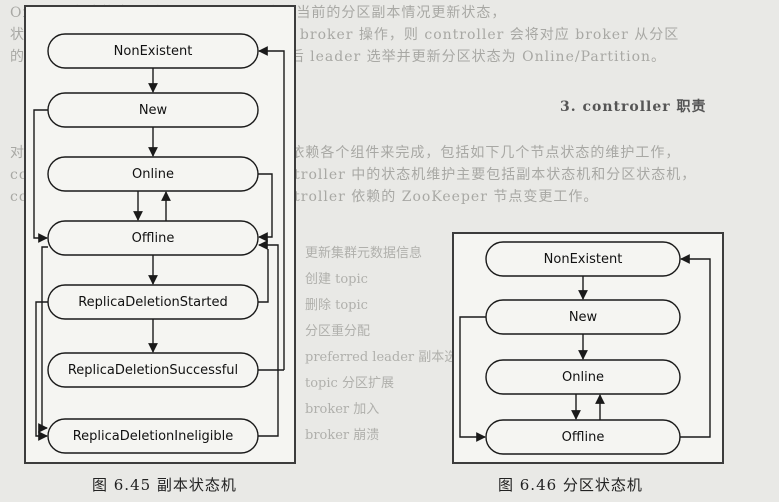 This screenshot has height=502, width=779. What do you see at coordinates (263, 276) in the screenshot?
I see `arrow-deletion-started-to-offline` at bounding box center [263, 276].